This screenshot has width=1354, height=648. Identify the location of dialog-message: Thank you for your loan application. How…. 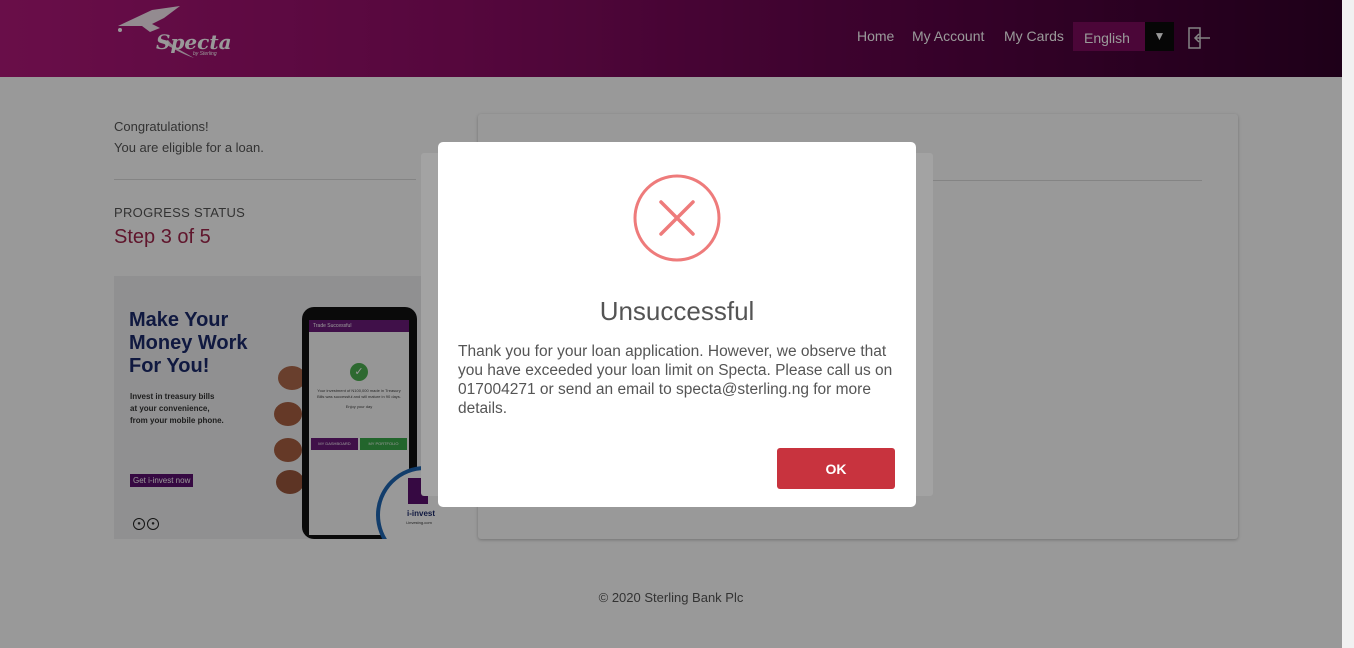
(675, 380).